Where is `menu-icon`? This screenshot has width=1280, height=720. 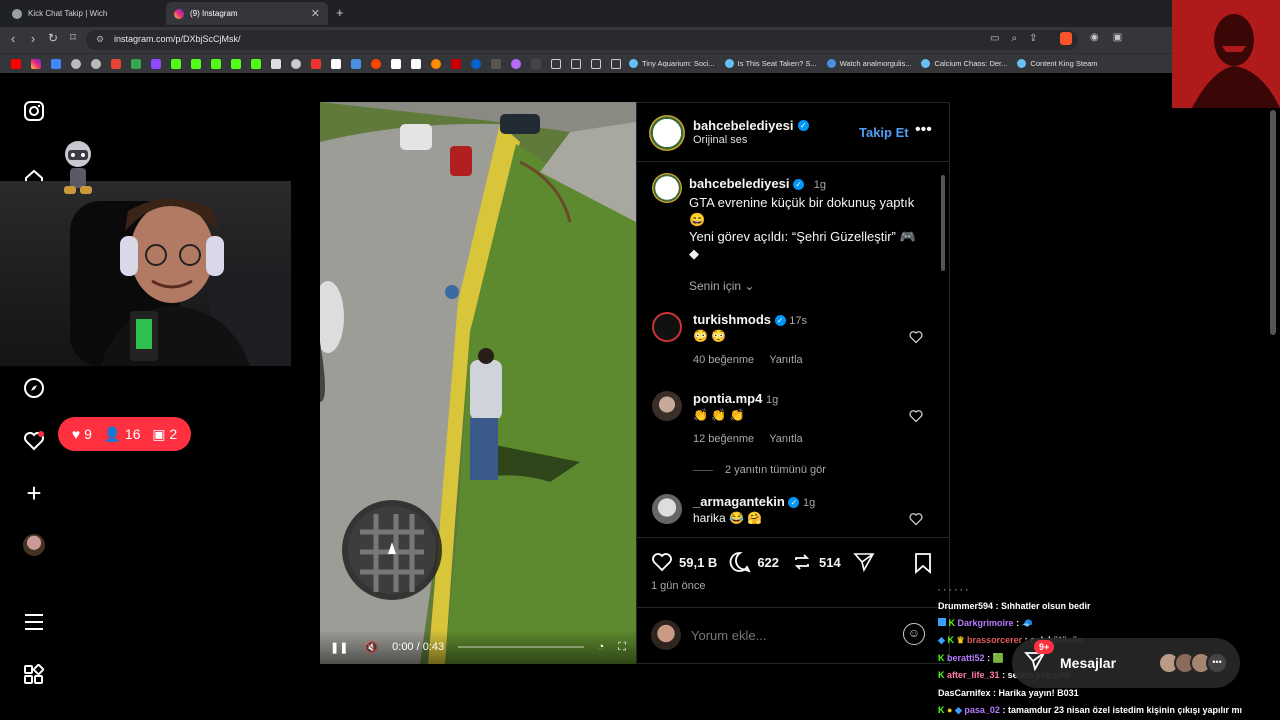 menu-icon is located at coordinates (34, 622).